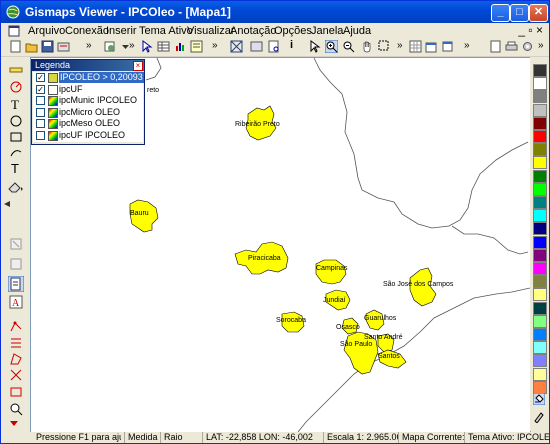 The height and width of the screenshot is (444, 550). Describe the element at coordinates (89, 45) in the screenshot. I see `toolbar-overflow-icon: »` at that location.